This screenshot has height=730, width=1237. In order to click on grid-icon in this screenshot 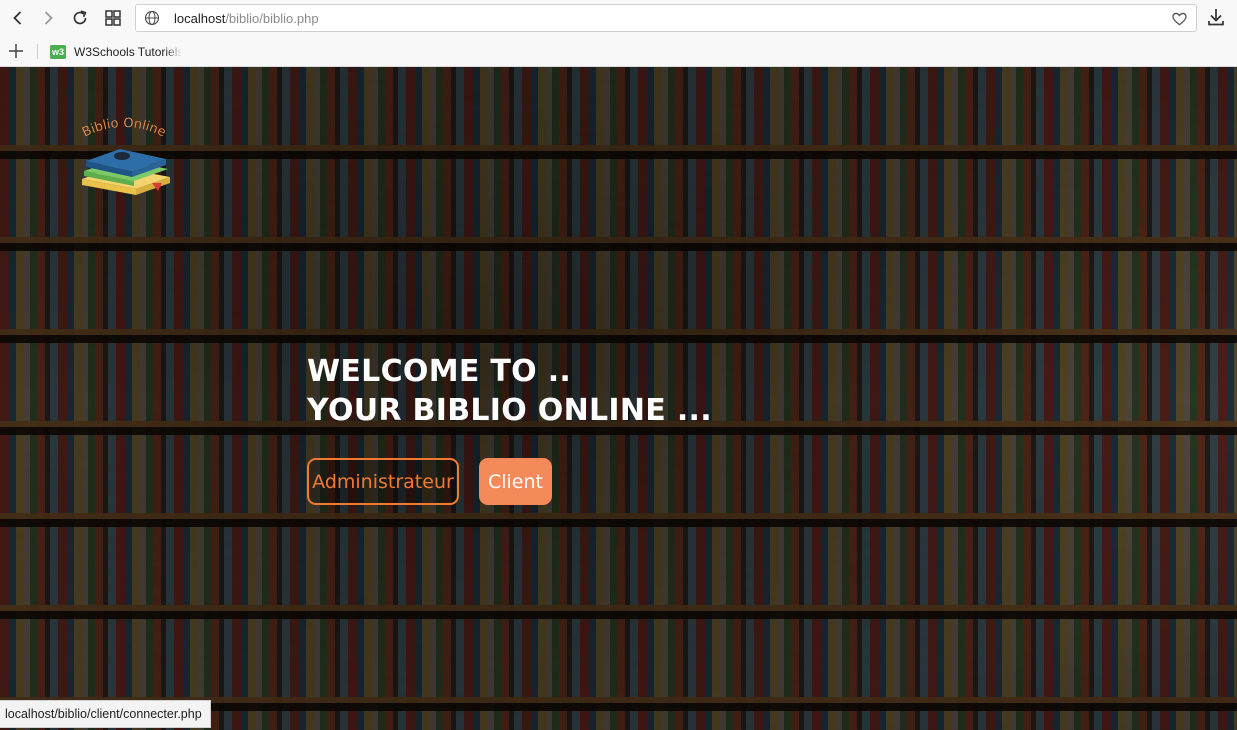, I will do `click(113, 18)`.